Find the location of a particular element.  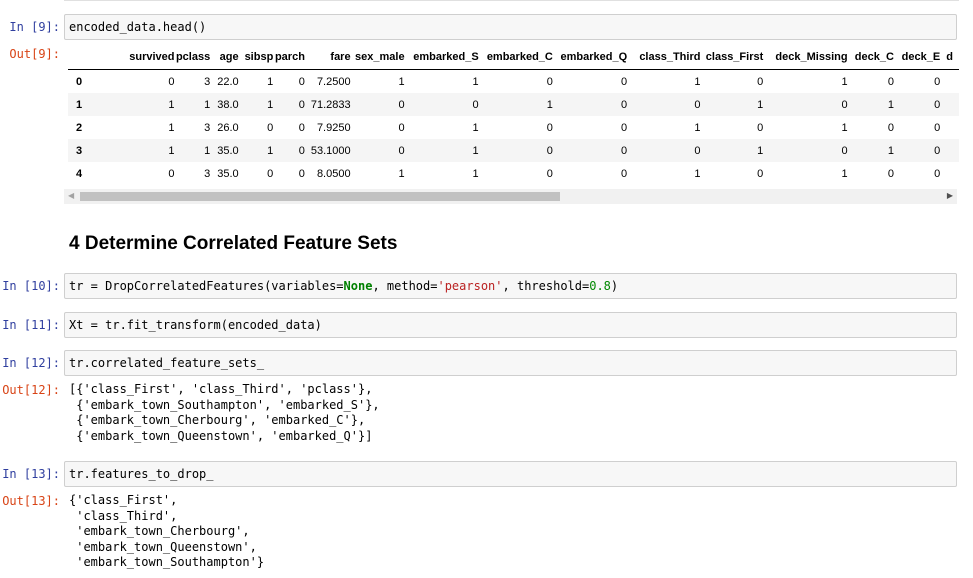

scroll-right-icon: ▶ is located at coordinates (950, 195).